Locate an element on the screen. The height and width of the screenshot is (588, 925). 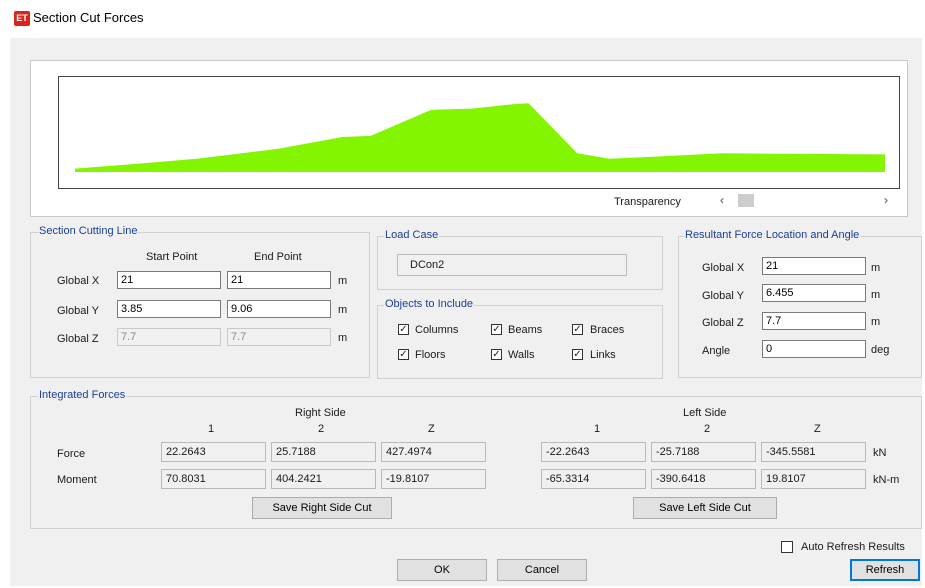
force-right-z: 427.4974 is located at coordinates (433, 452).